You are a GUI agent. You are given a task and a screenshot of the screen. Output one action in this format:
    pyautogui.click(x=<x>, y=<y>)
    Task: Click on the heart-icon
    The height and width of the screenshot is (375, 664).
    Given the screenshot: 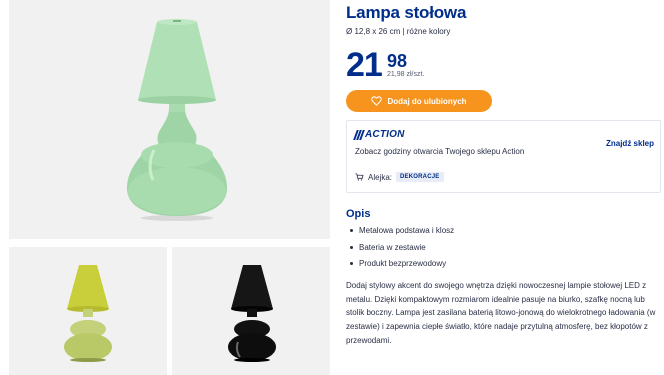 What is the action you would take?
    pyautogui.click(x=377, y=101)
    